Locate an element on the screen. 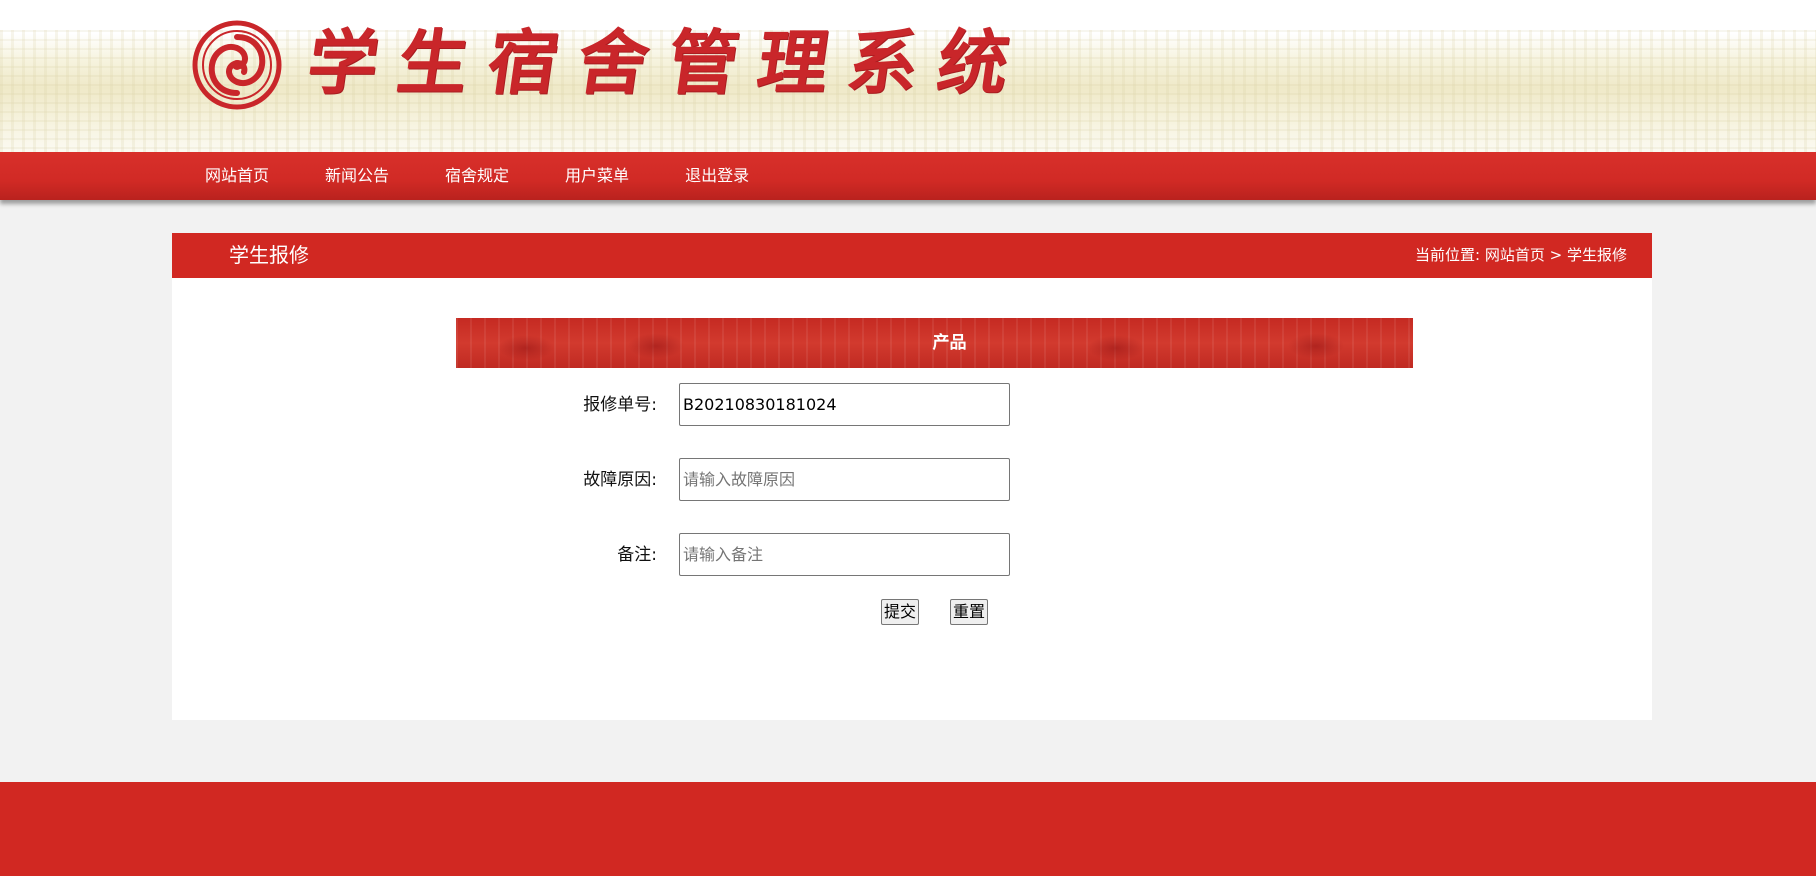 The image size is (1816, 876). breadcrumb-current: 学生报修 is located at coordinates (1596, 255).